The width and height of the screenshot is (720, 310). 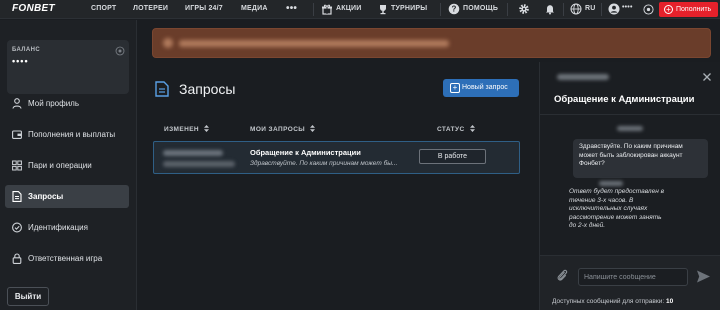 What do you see at coordinates (26, 50) in the screenshot?
I see `balance-label: БАЛАНС` at bounding box center [26, 50].